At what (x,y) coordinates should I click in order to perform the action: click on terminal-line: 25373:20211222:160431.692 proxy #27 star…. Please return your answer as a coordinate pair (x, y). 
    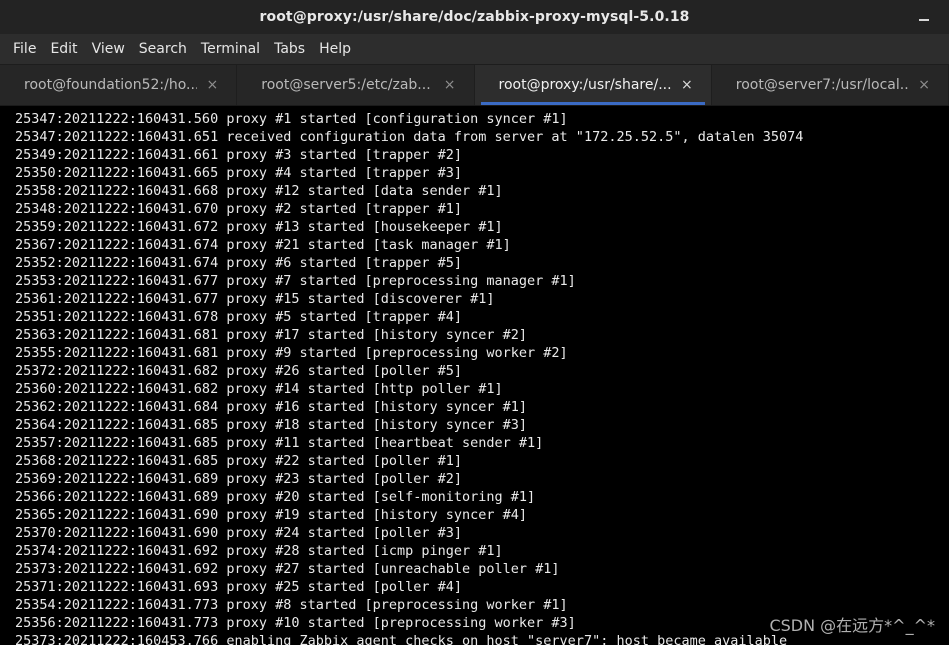
    Looking at the image, I should click on (287, 569).